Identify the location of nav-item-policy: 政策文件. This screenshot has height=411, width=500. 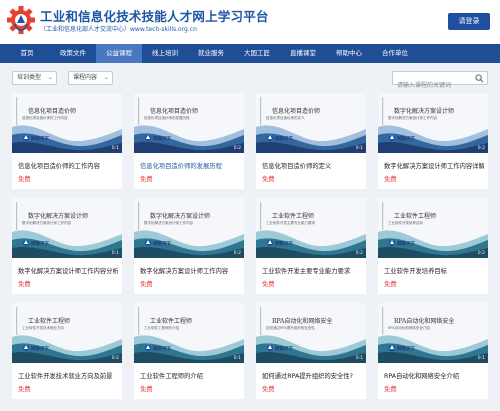
(73, 53).